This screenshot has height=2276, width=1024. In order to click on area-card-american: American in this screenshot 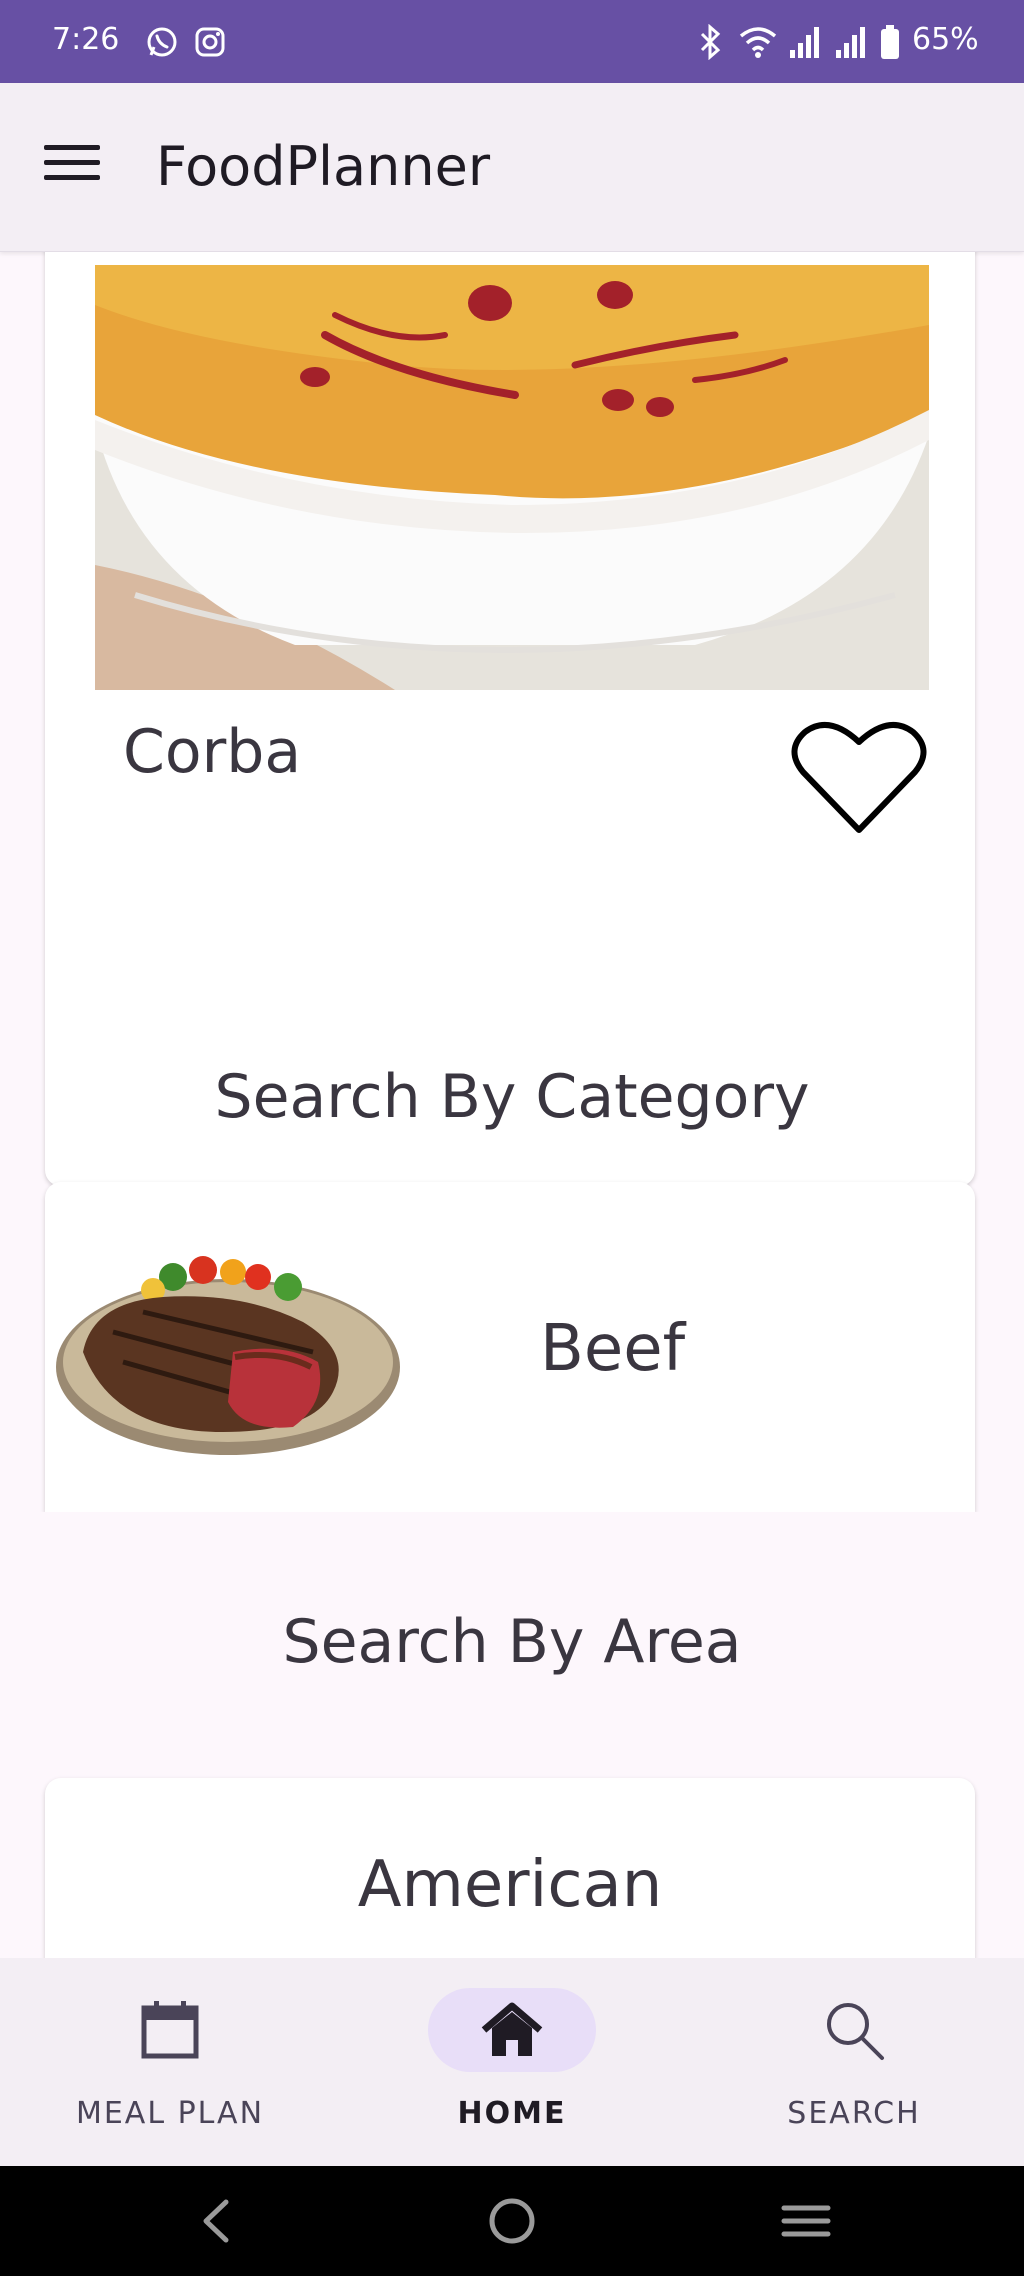, I will do `click(510, 1868)`.